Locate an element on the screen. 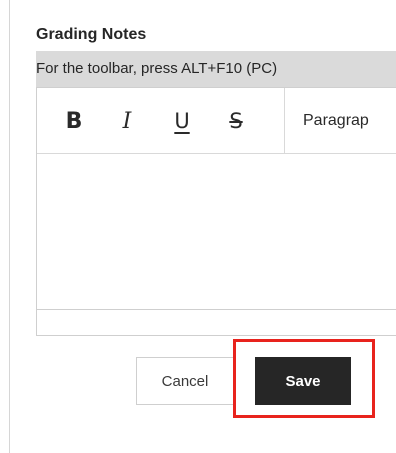 This screenshot has height=453, width=396. editor-toolbar: B I U S Paragrap is located at coordinates (216, 121).